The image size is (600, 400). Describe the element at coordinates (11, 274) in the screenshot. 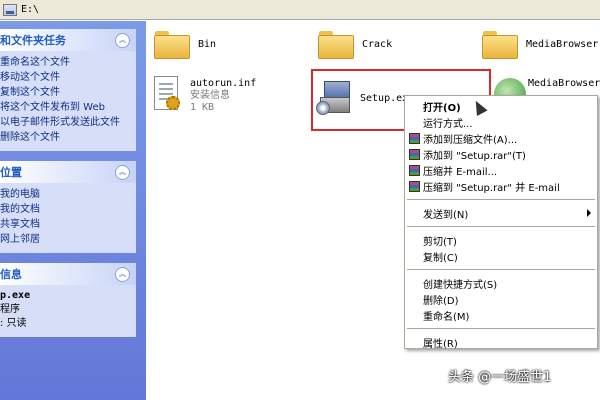

I see `details-title: 信息` at that location.